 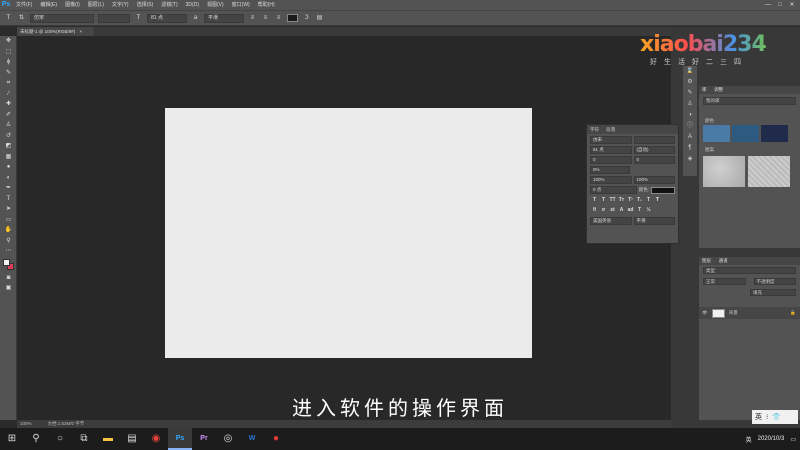 I want to click on eraser-tool-icon: ◩, so click(x=8, y=146).